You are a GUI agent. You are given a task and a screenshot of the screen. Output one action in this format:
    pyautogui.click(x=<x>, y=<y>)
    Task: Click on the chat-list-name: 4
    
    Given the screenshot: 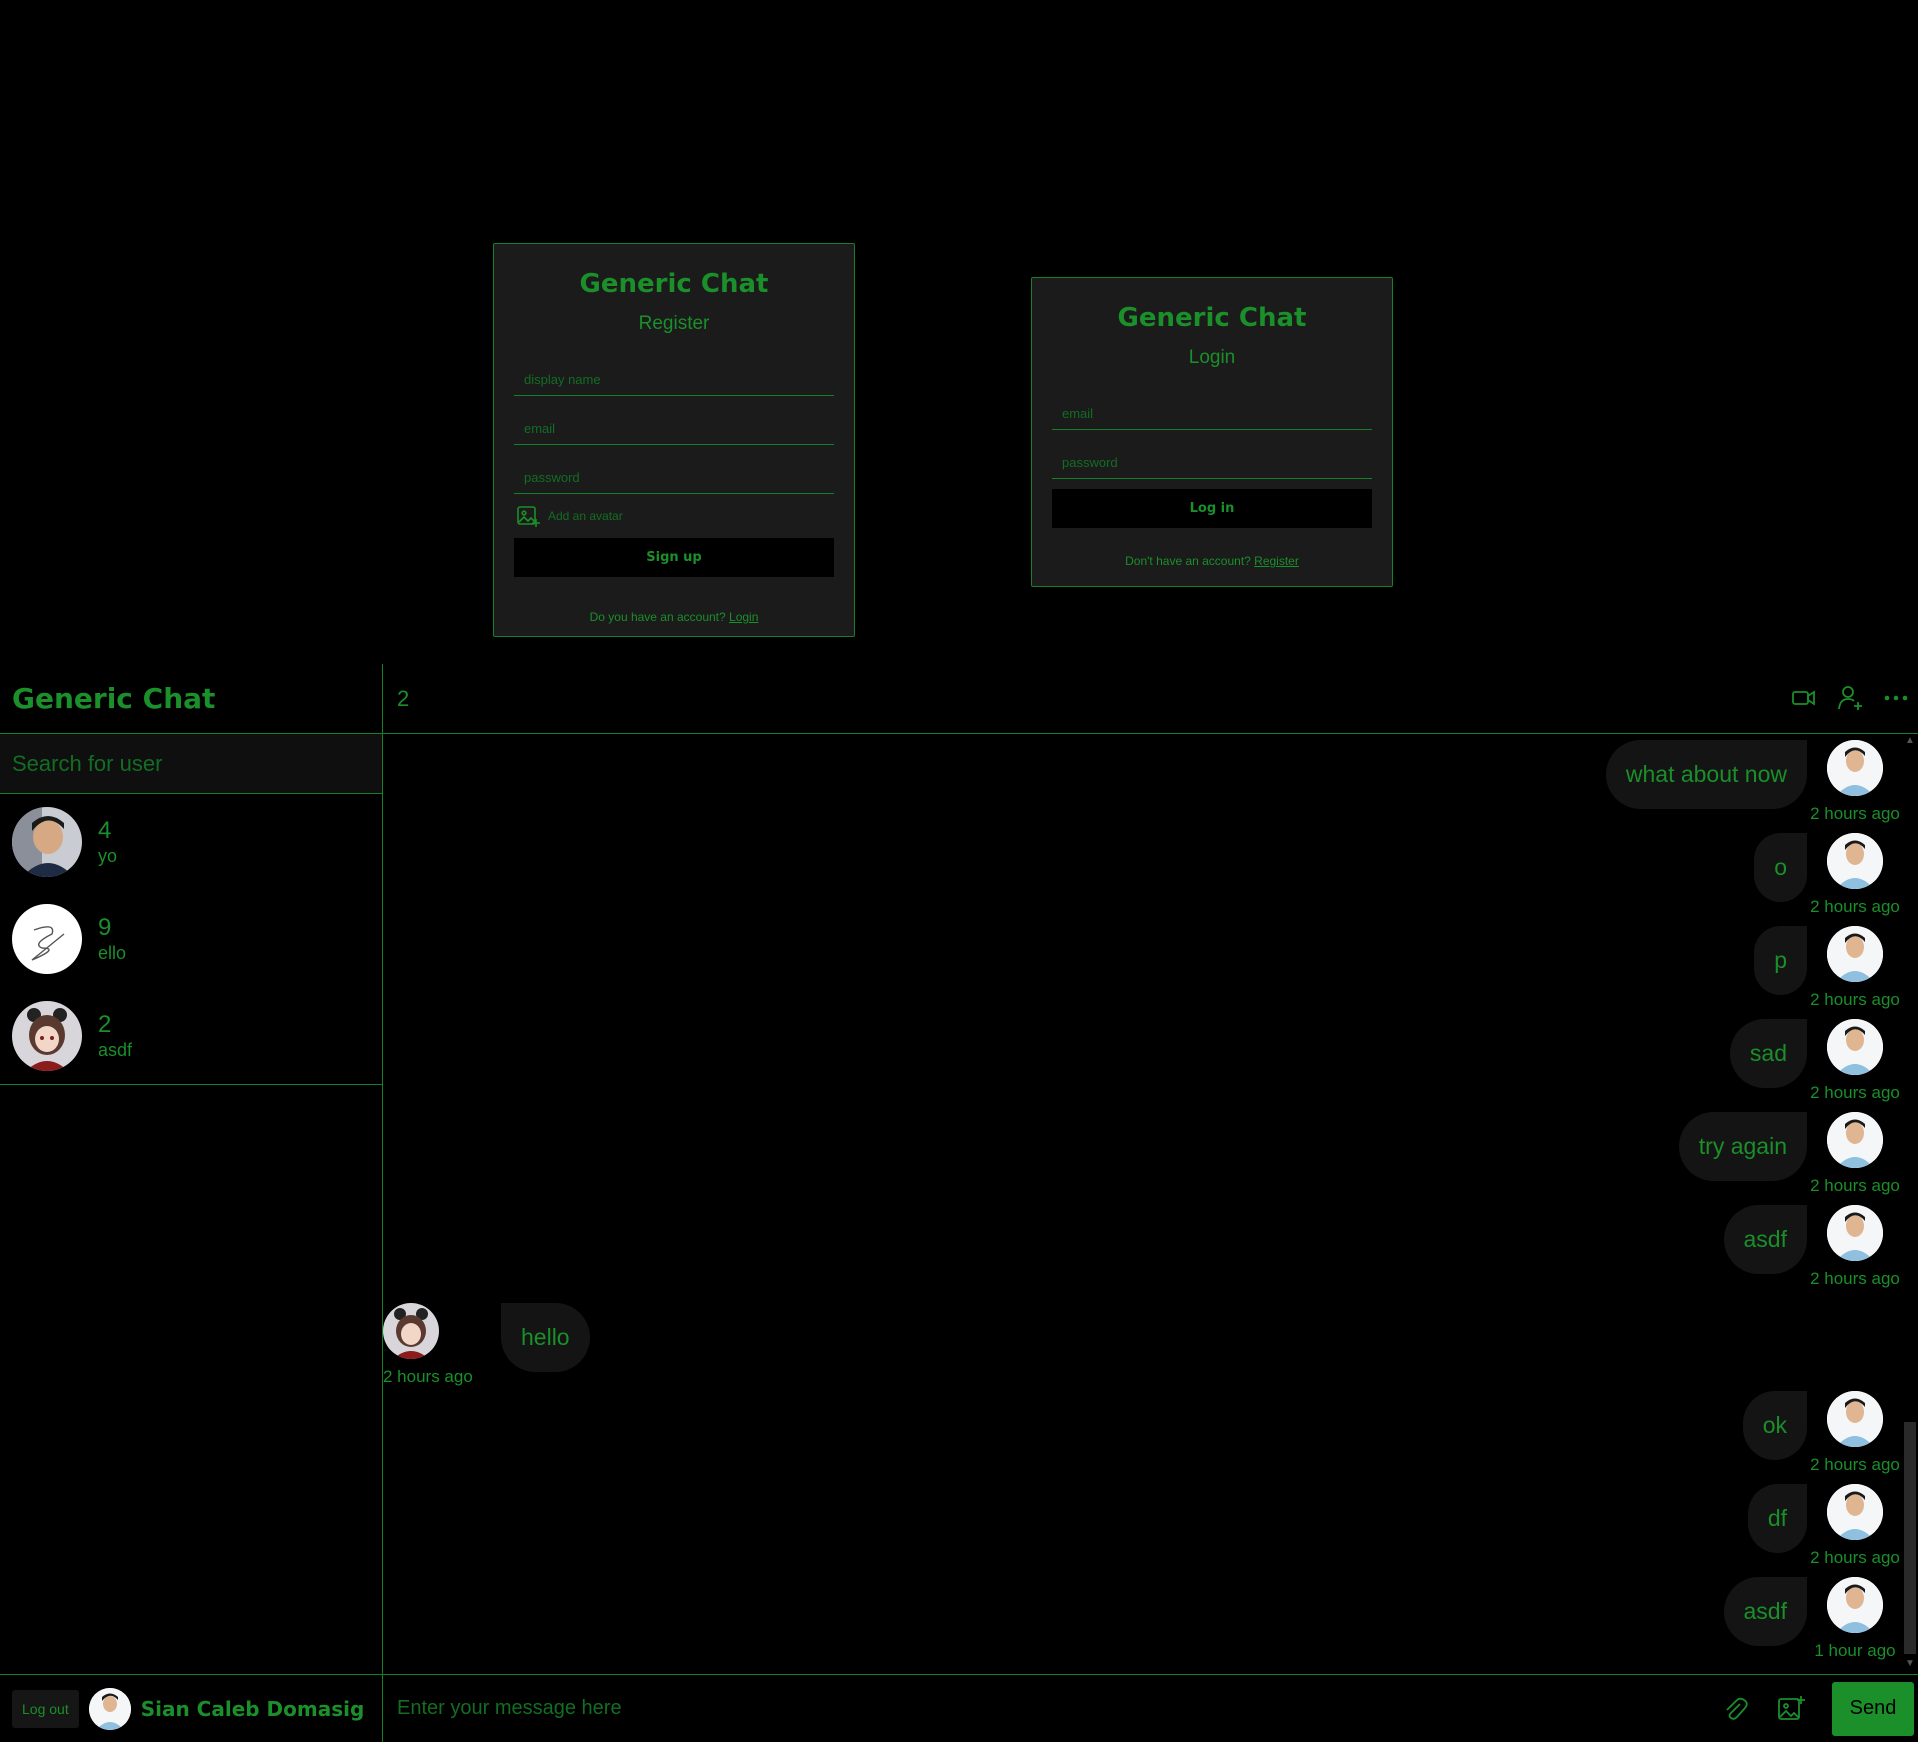 What is the action you would take?
    pyautogui.click(x=105, y=830)
    